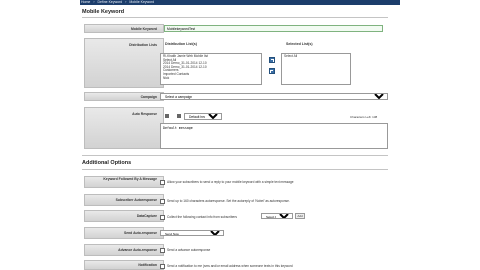 The width and height of the screenshot is (480, 270). I want to click on breadcrumb-home: Home, so click(85, 2).